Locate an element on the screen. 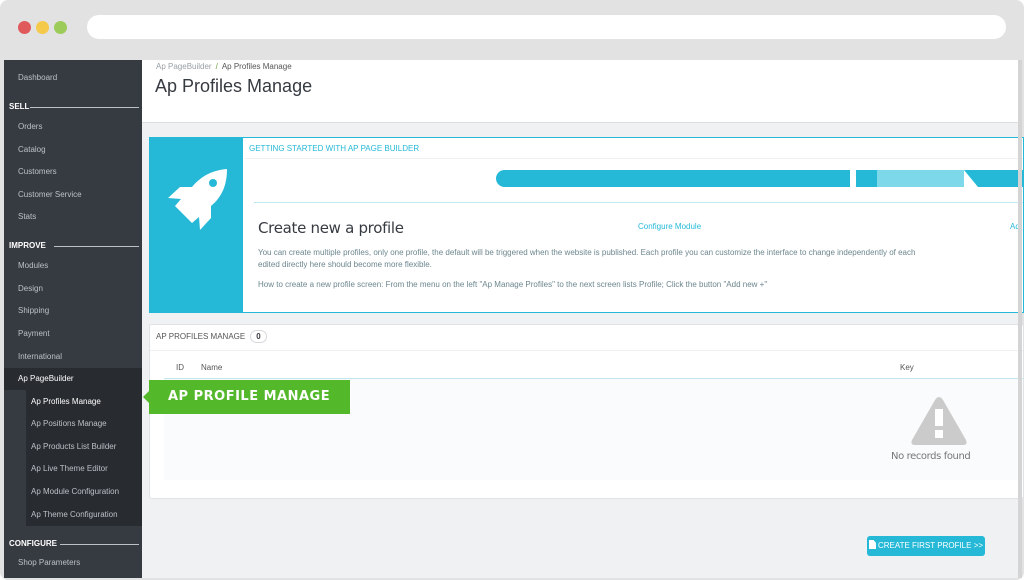 This screenshot has width=1024, height=580. sidebar-item-shipping: Shipping is located at coordinates (73, 311).